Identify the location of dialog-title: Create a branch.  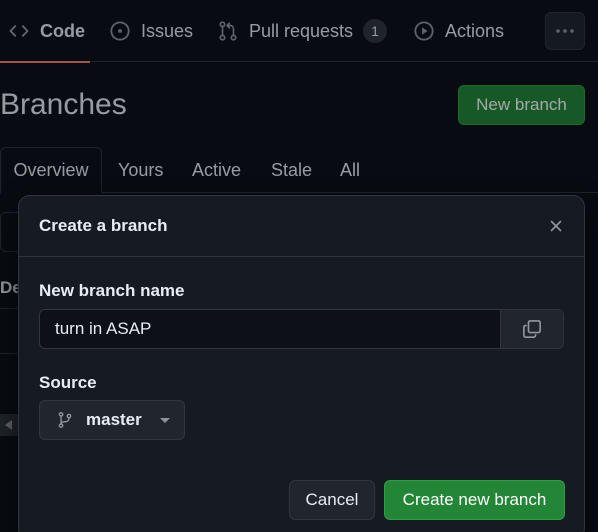
(103, 225).